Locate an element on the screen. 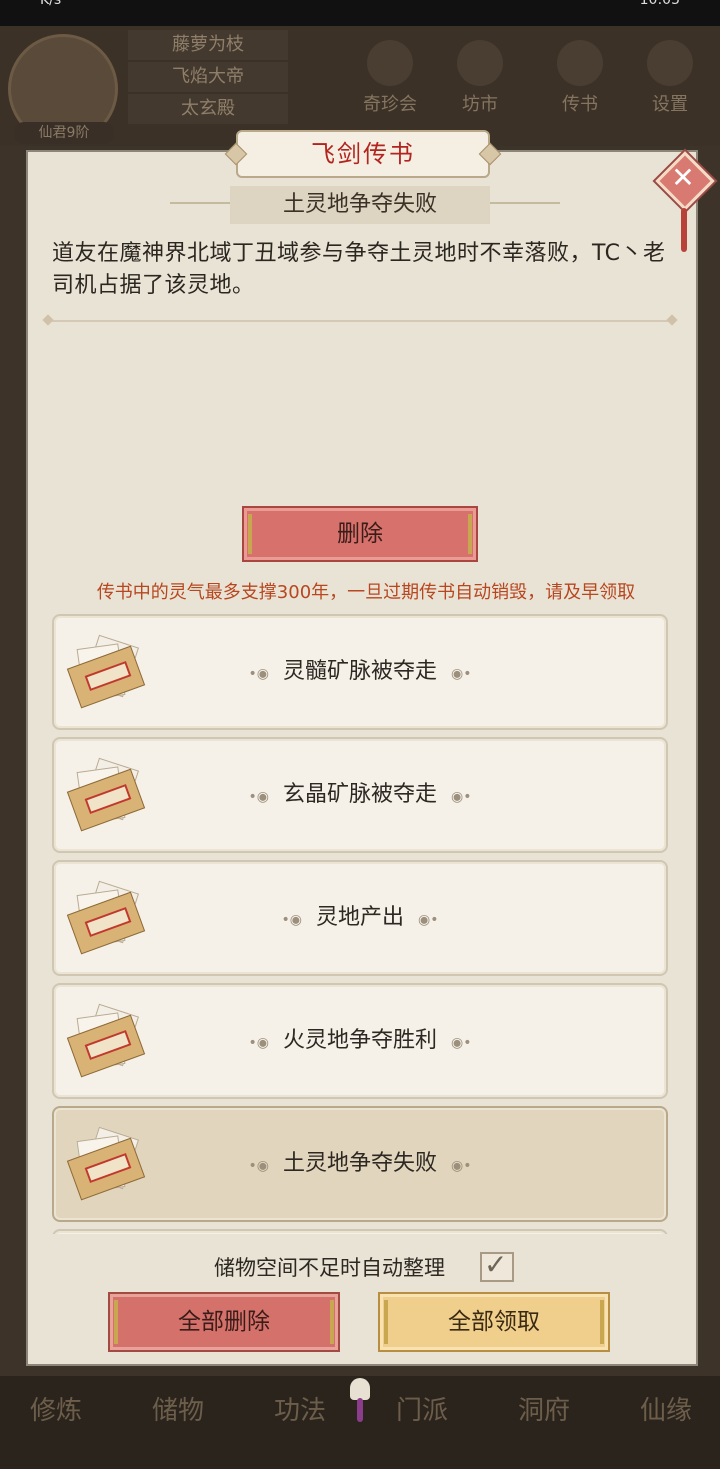 The image size is (720, 1469). nav-skills: 功法 is located at coordinates (299, 1411).